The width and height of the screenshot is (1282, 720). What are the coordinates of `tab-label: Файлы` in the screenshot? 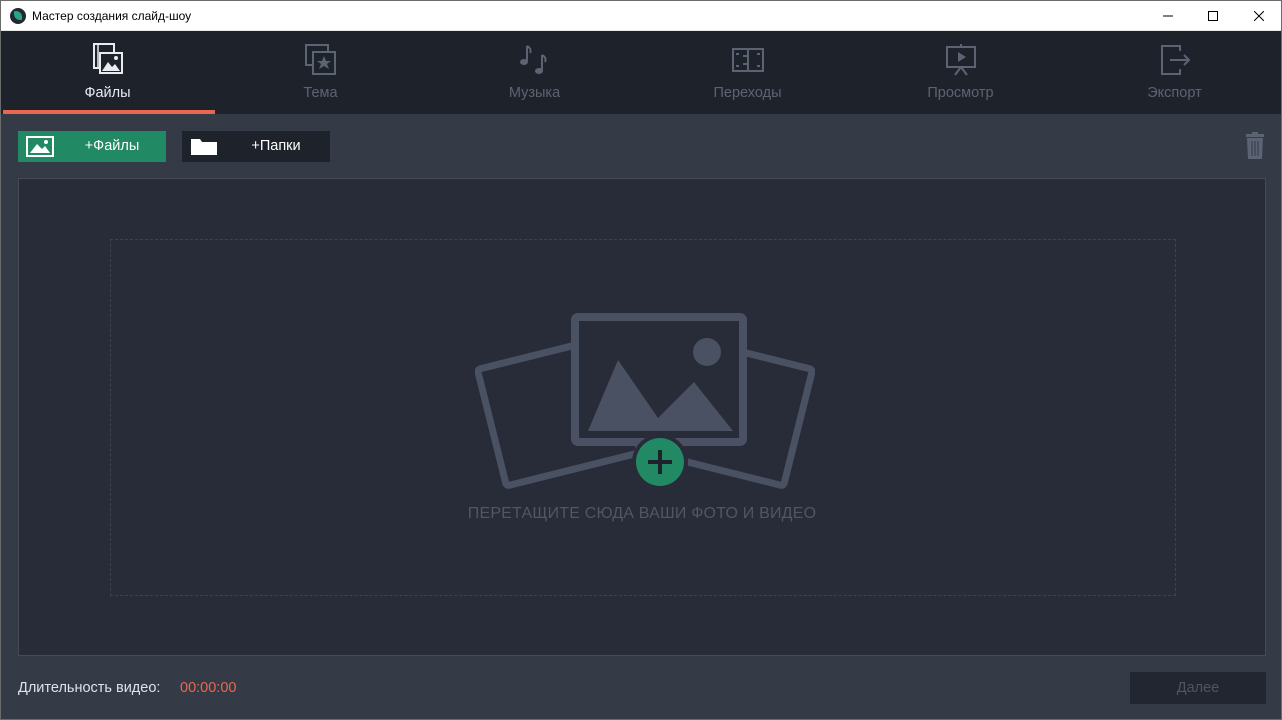 It's located at (107, 93).